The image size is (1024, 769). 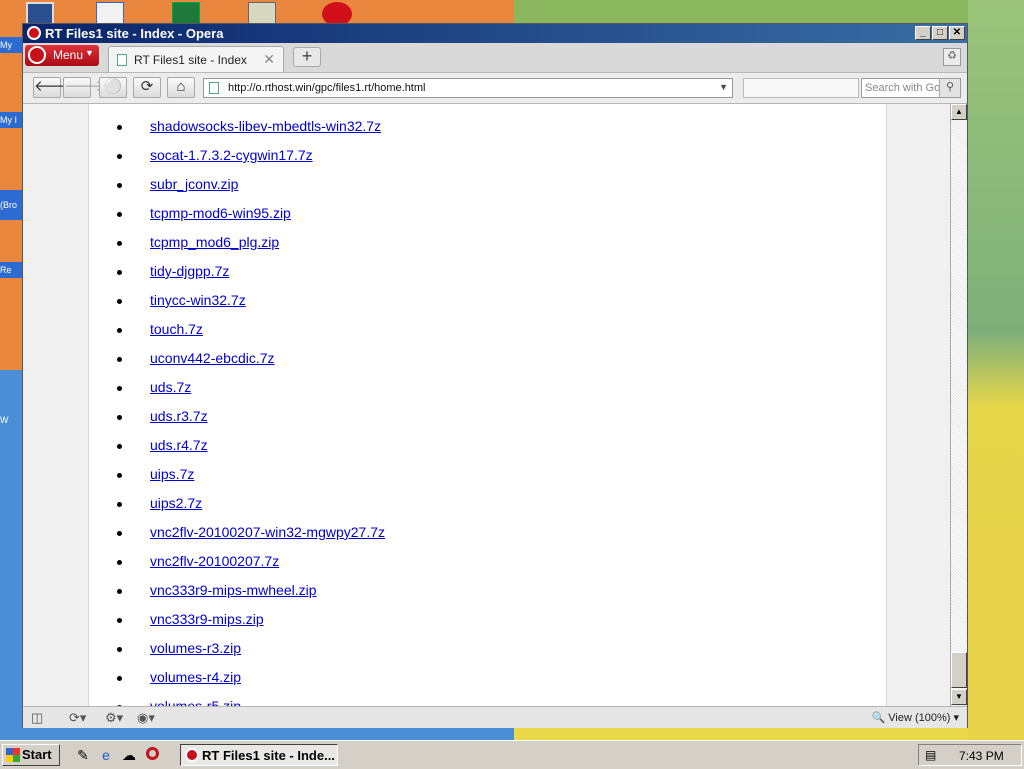 What do you see at coordinates (495, 33) in the screenshot?
I see `title-bar: RT Files1 site - Index - Opera _ □ ✕` at bounding box center [495, 33].